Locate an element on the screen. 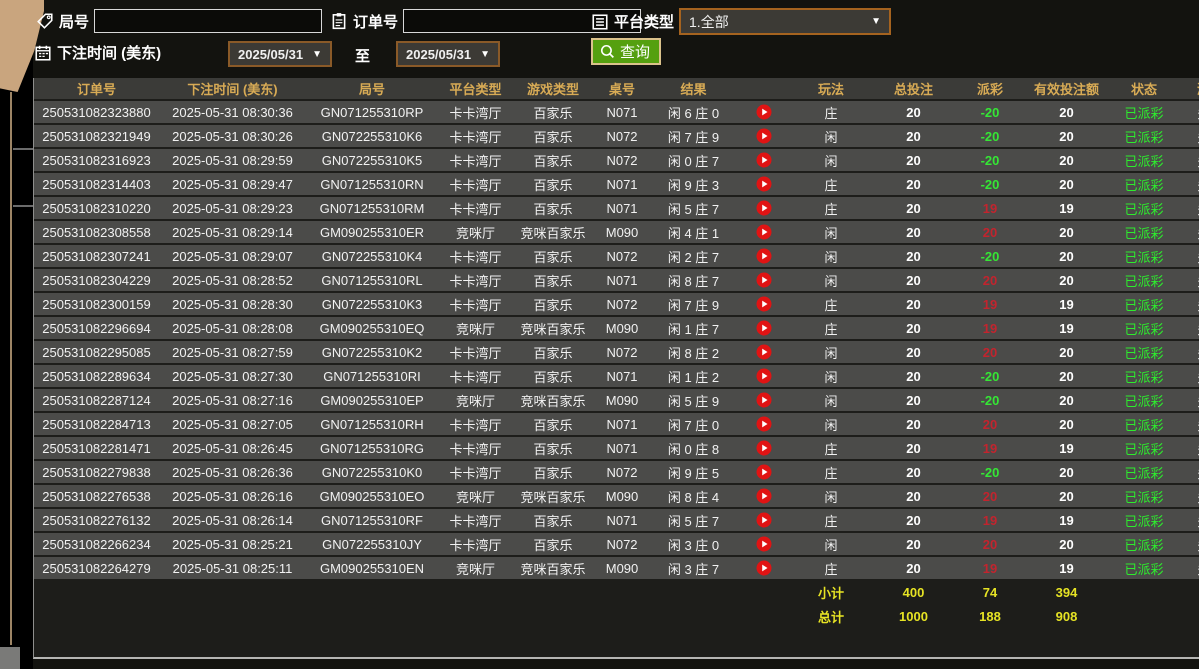 This screenshot has height=669, width=1199. cell-bet-time: 2025-05-31 08:27:16 is located at coordinates (232, 400).